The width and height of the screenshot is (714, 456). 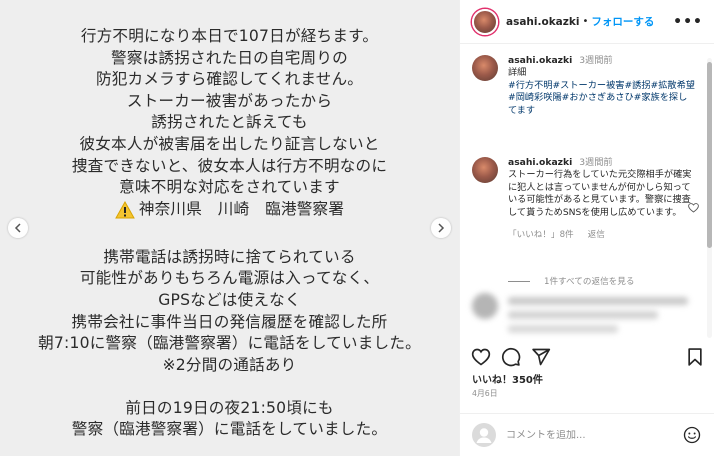 I want to click on more-icon: •••, so click(x=688, y=22).